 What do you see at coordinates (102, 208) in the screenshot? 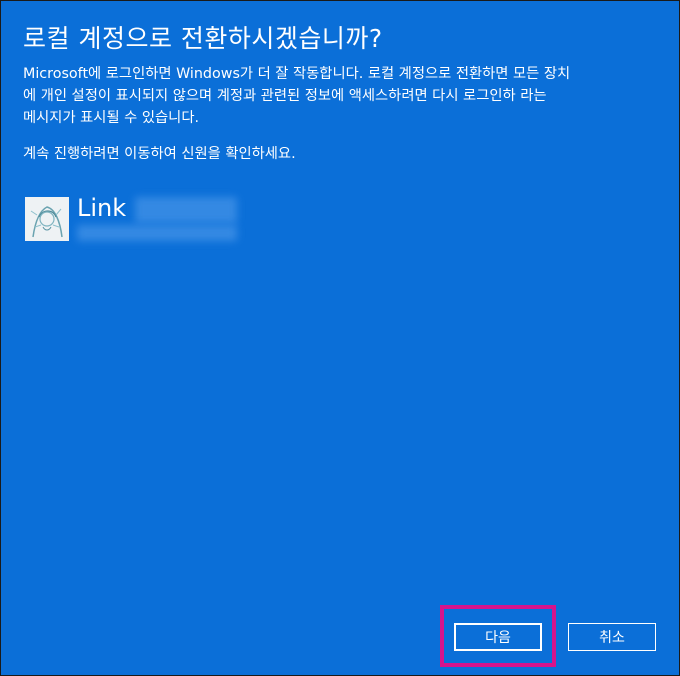
I see `account-name: Link` at bounding box center [102, 208].